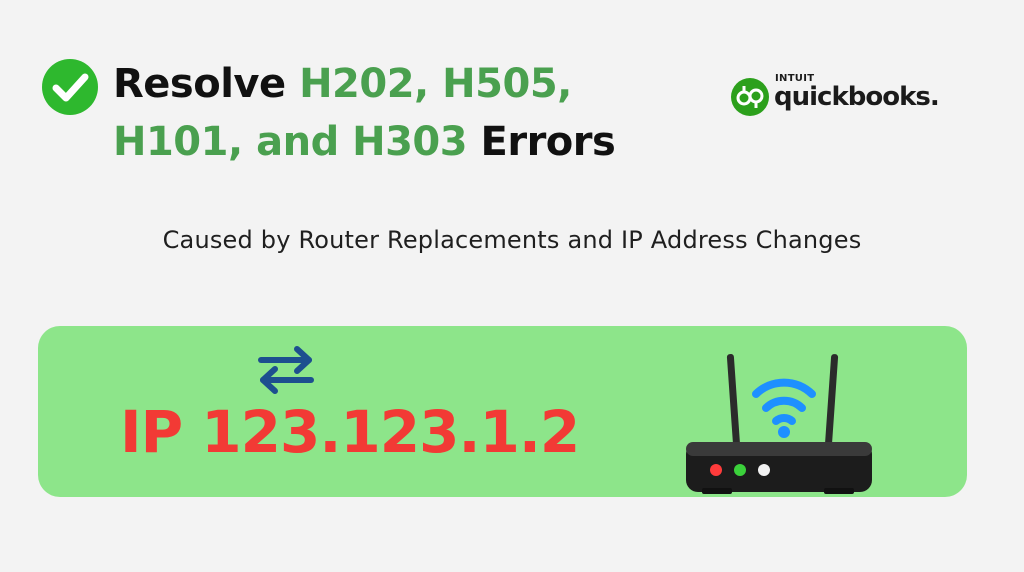 The height and width of the screenshot is (572, 1024). I want to click on wifi-router-icon, so click(779, 424).